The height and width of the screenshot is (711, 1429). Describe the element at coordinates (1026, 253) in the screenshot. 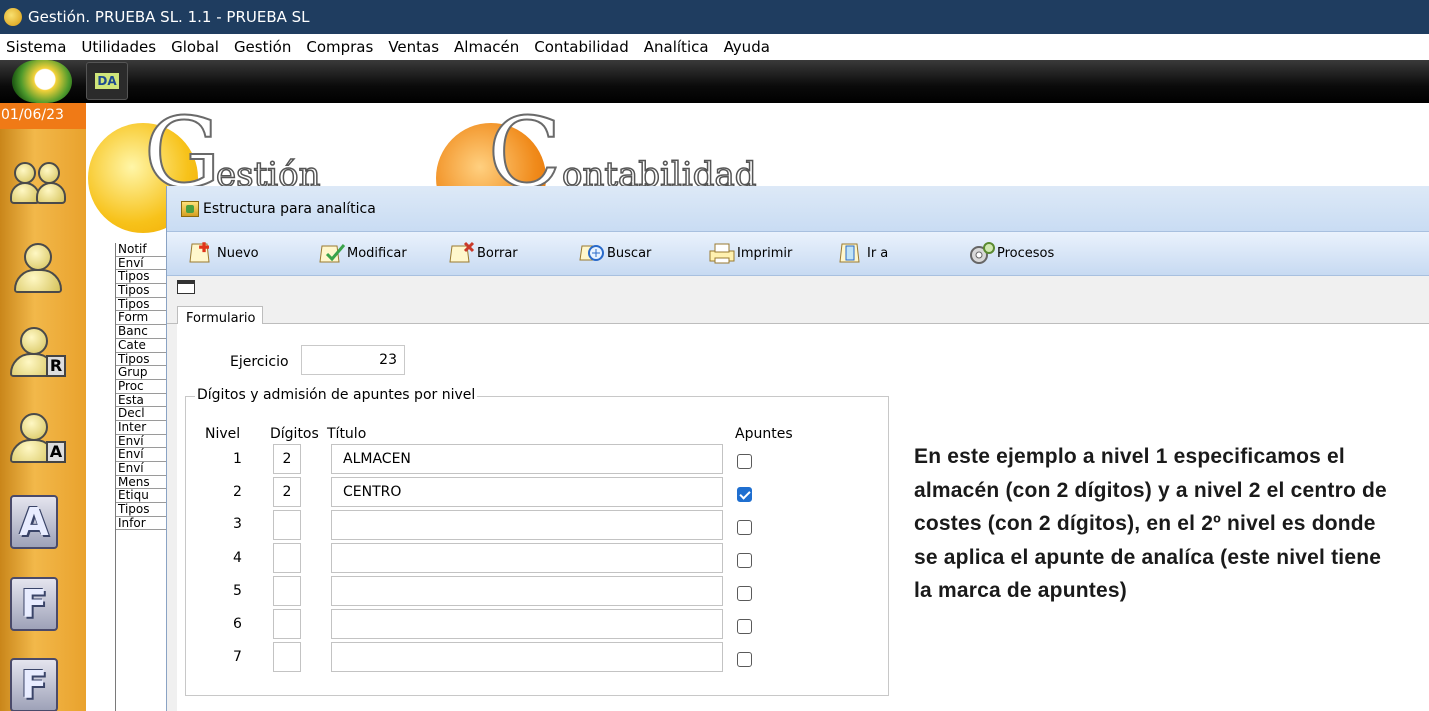

I see `procesos-label: Procesos` at that location.